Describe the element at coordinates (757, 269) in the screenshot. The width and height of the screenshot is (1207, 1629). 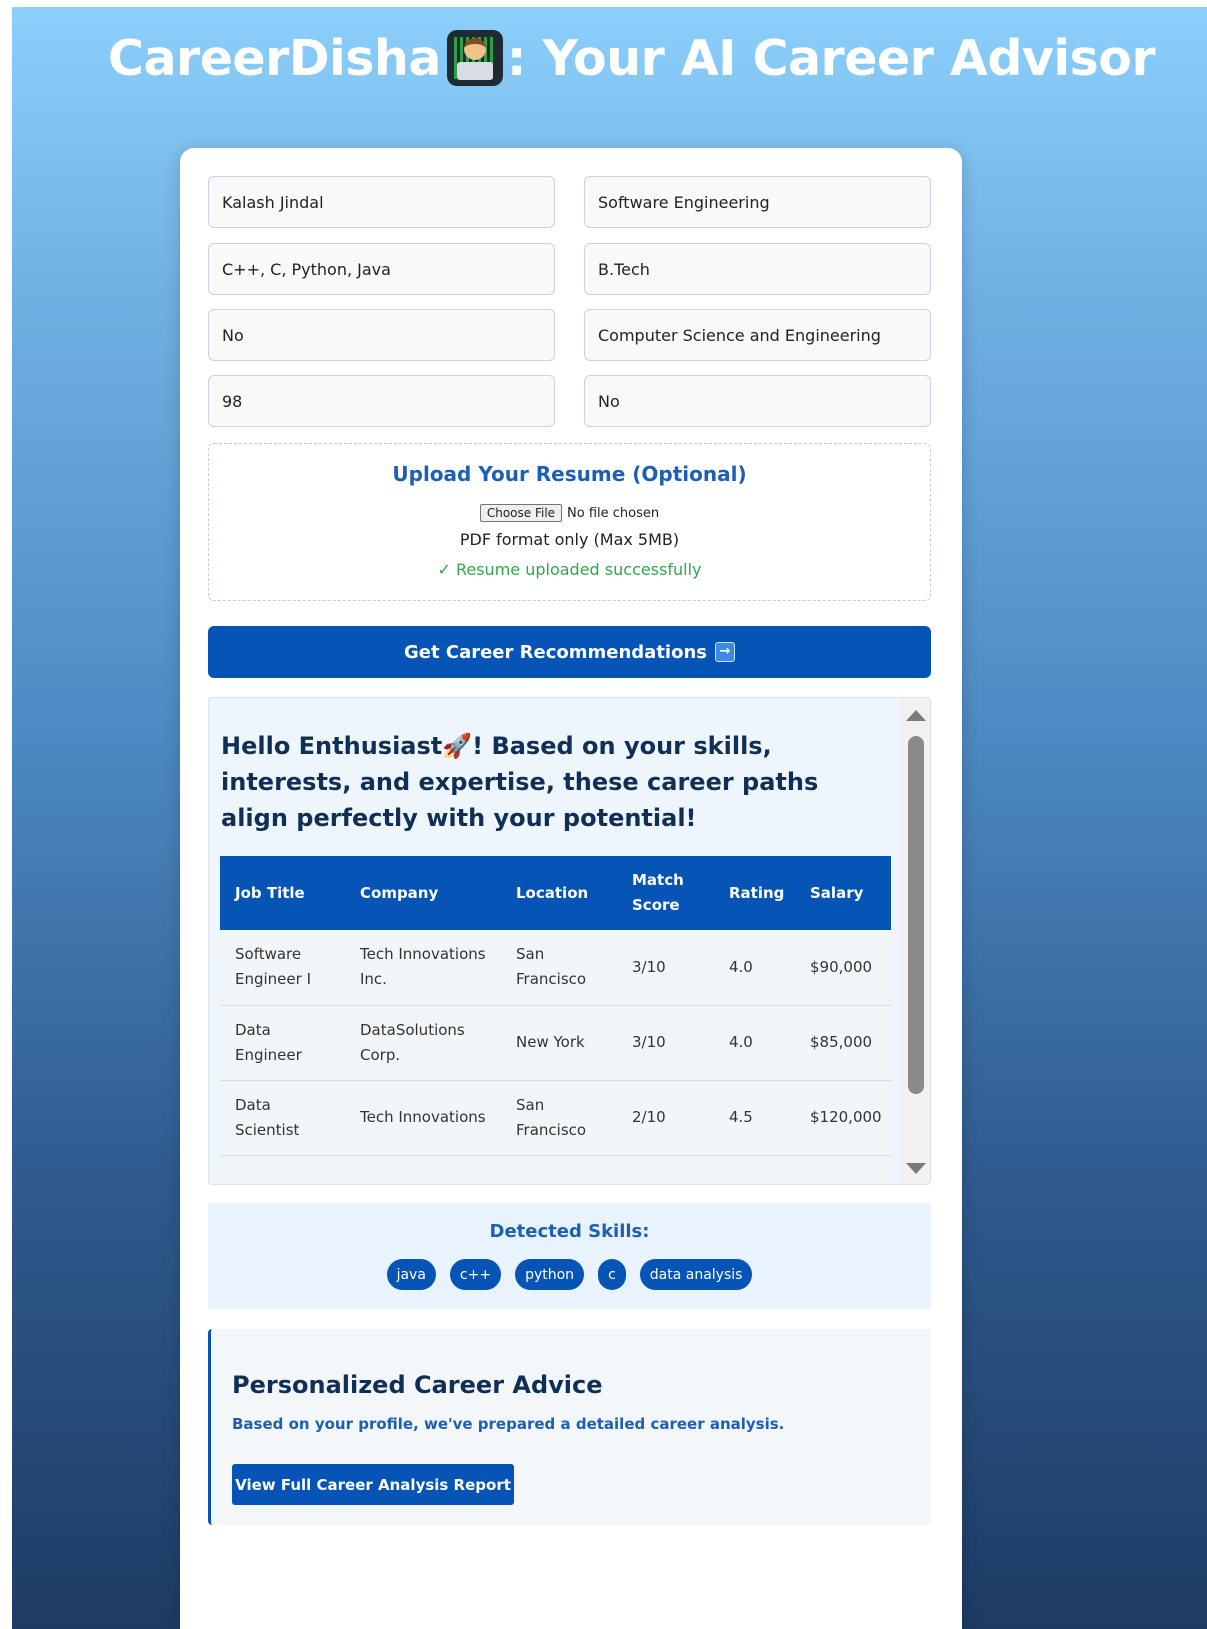
I see `degree-input: B.Tech` at that location.